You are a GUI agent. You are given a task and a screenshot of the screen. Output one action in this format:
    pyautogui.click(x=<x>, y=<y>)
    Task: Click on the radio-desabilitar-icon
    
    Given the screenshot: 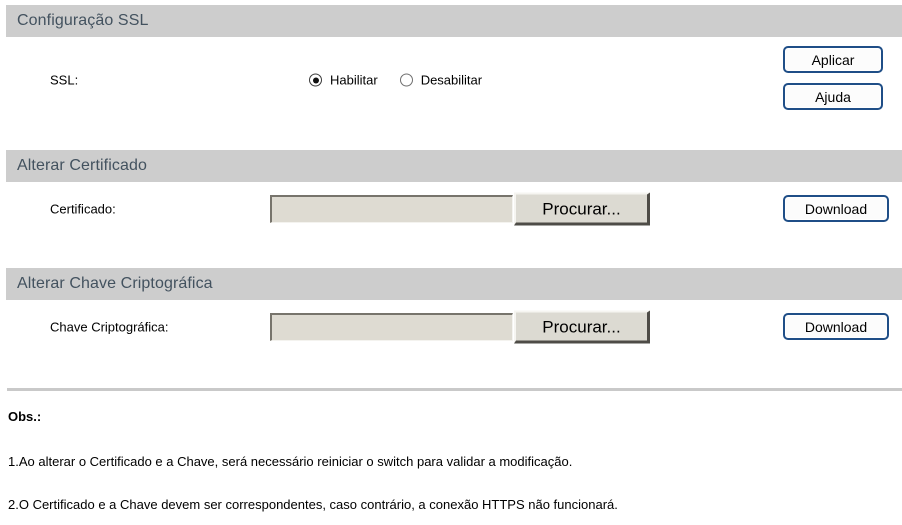 What is the action you would take?
    pyautogui.click(x=406, y=80)
    